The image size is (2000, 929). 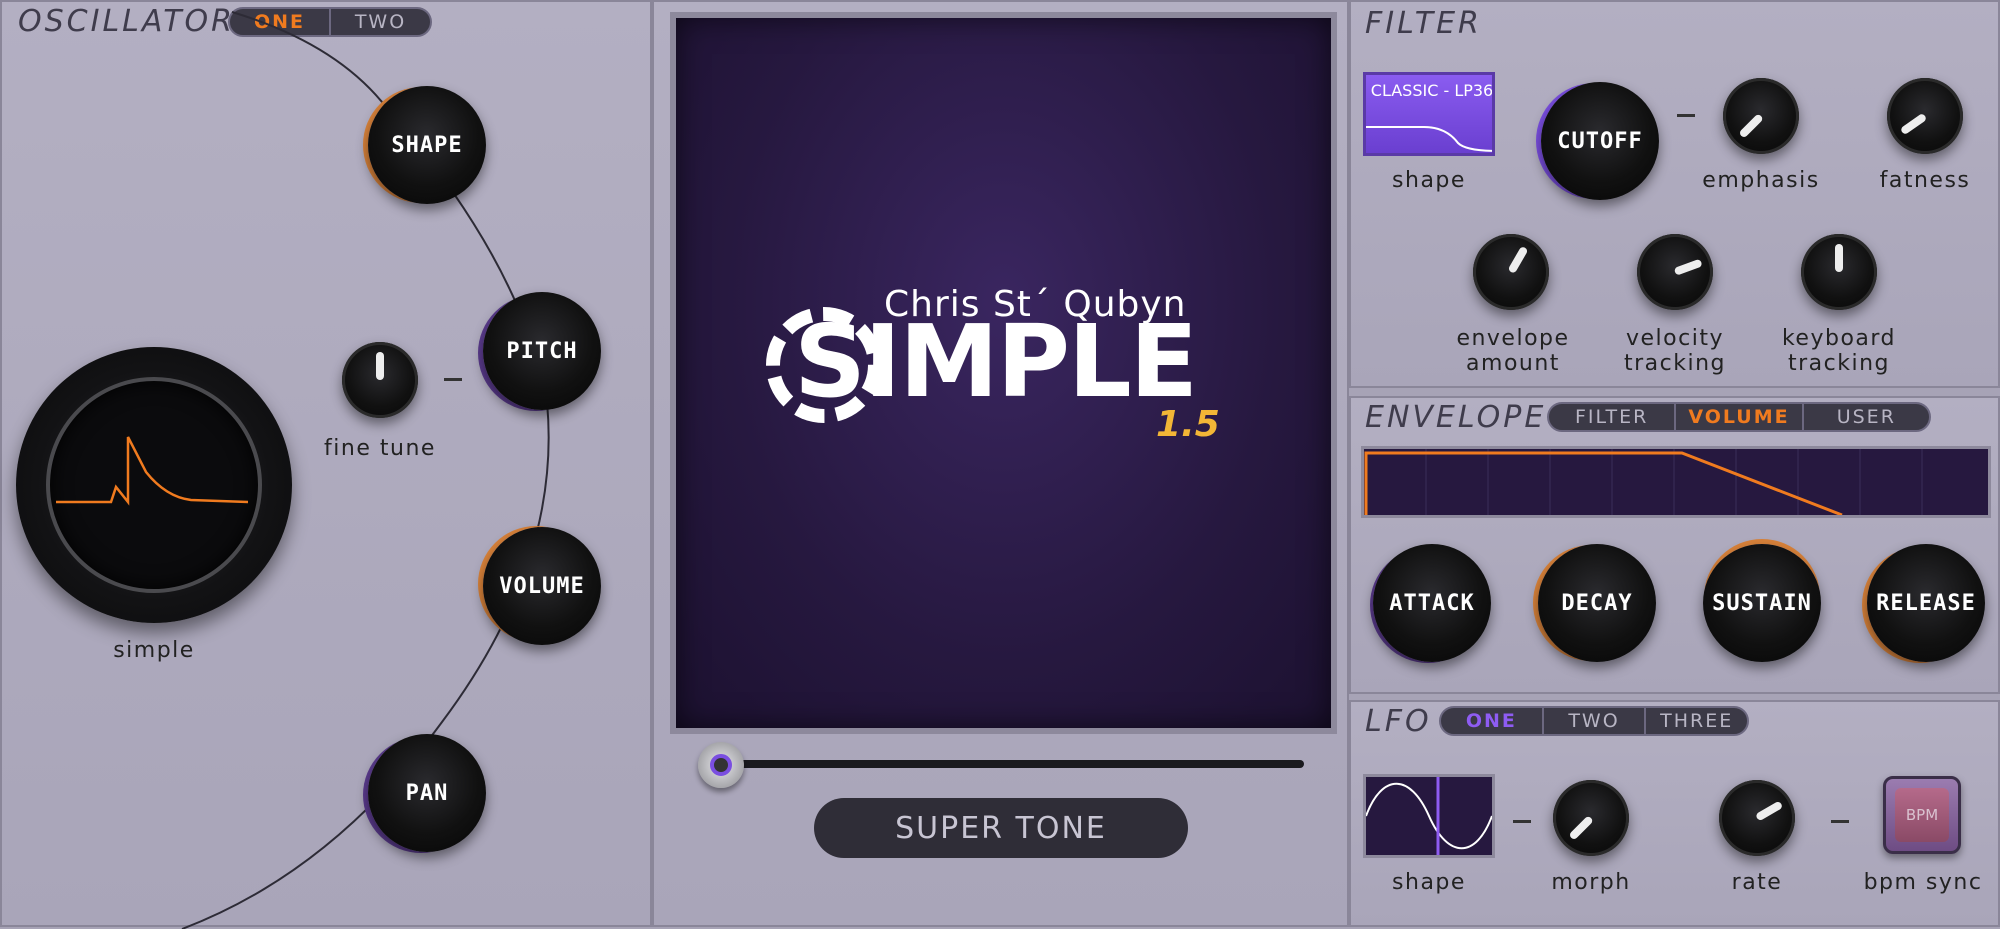 What do you see at coordinates (1423, 23) in the screenshot?
I see `filter-title: FILTER` at bounding box center [1423, 23].